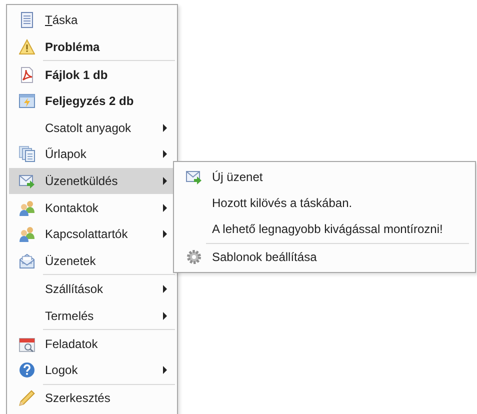 The image size is (477, 414). What do you see at coordinates (74, 289) in the screenshot?
I see `menu-item-label: Szállítások` at bounding box center [74, 289].